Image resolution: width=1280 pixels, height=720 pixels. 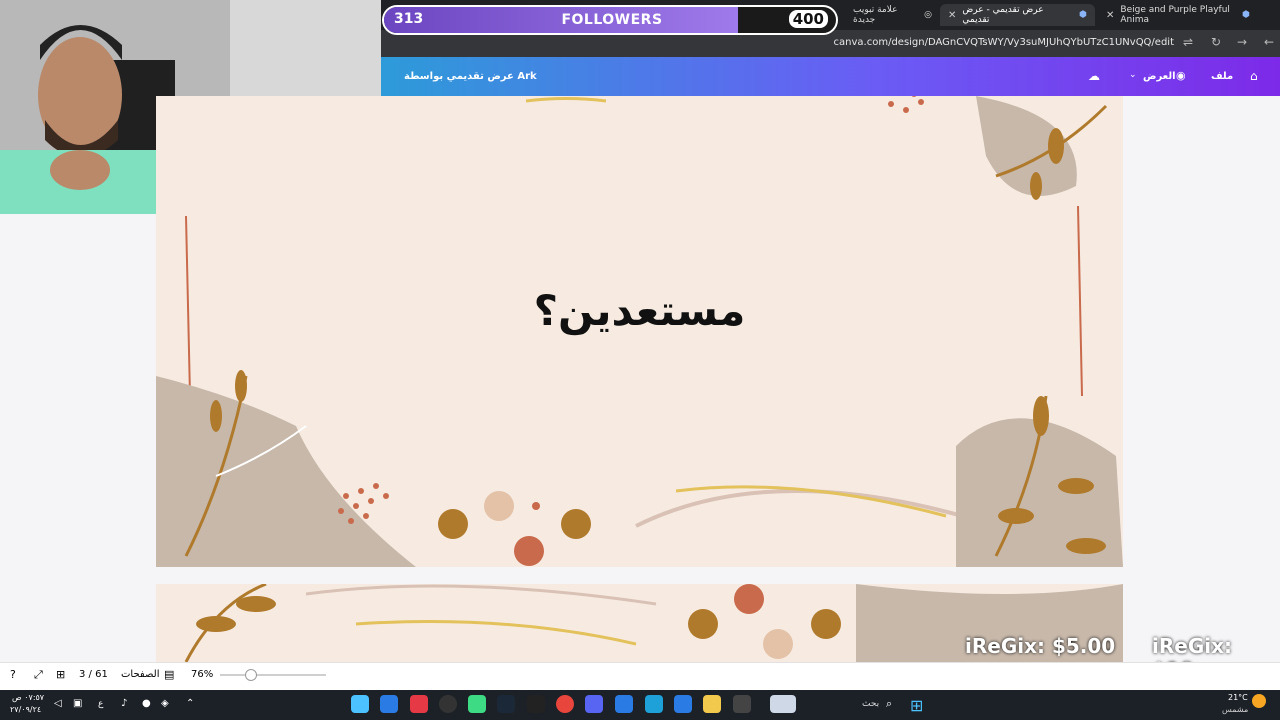 I want to click on clock-time: ٠٧:٥٧ ص, so click(x=28, y=697).